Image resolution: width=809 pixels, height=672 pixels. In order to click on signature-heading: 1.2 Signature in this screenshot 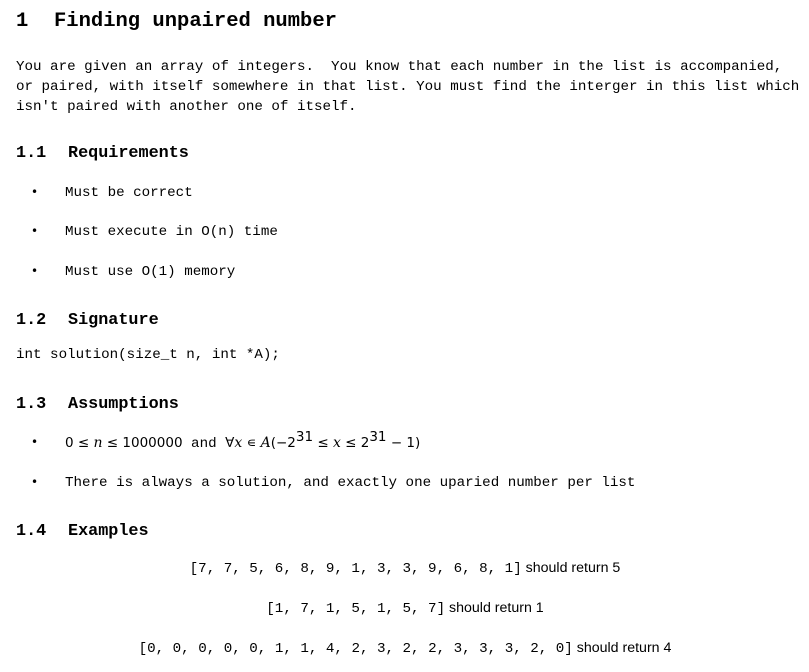, I will do `click(87, 320)`.